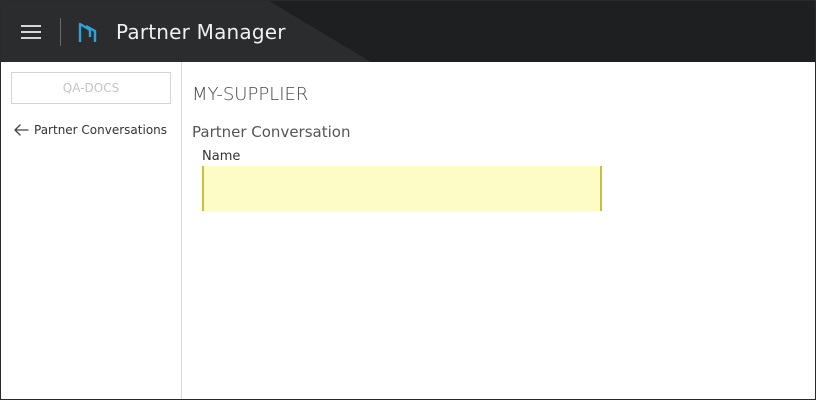 The image size is (816, 400). Describe the element at coordinates (201, 32) in the screenshot. I see `app-title: Partner Manager` at that location.